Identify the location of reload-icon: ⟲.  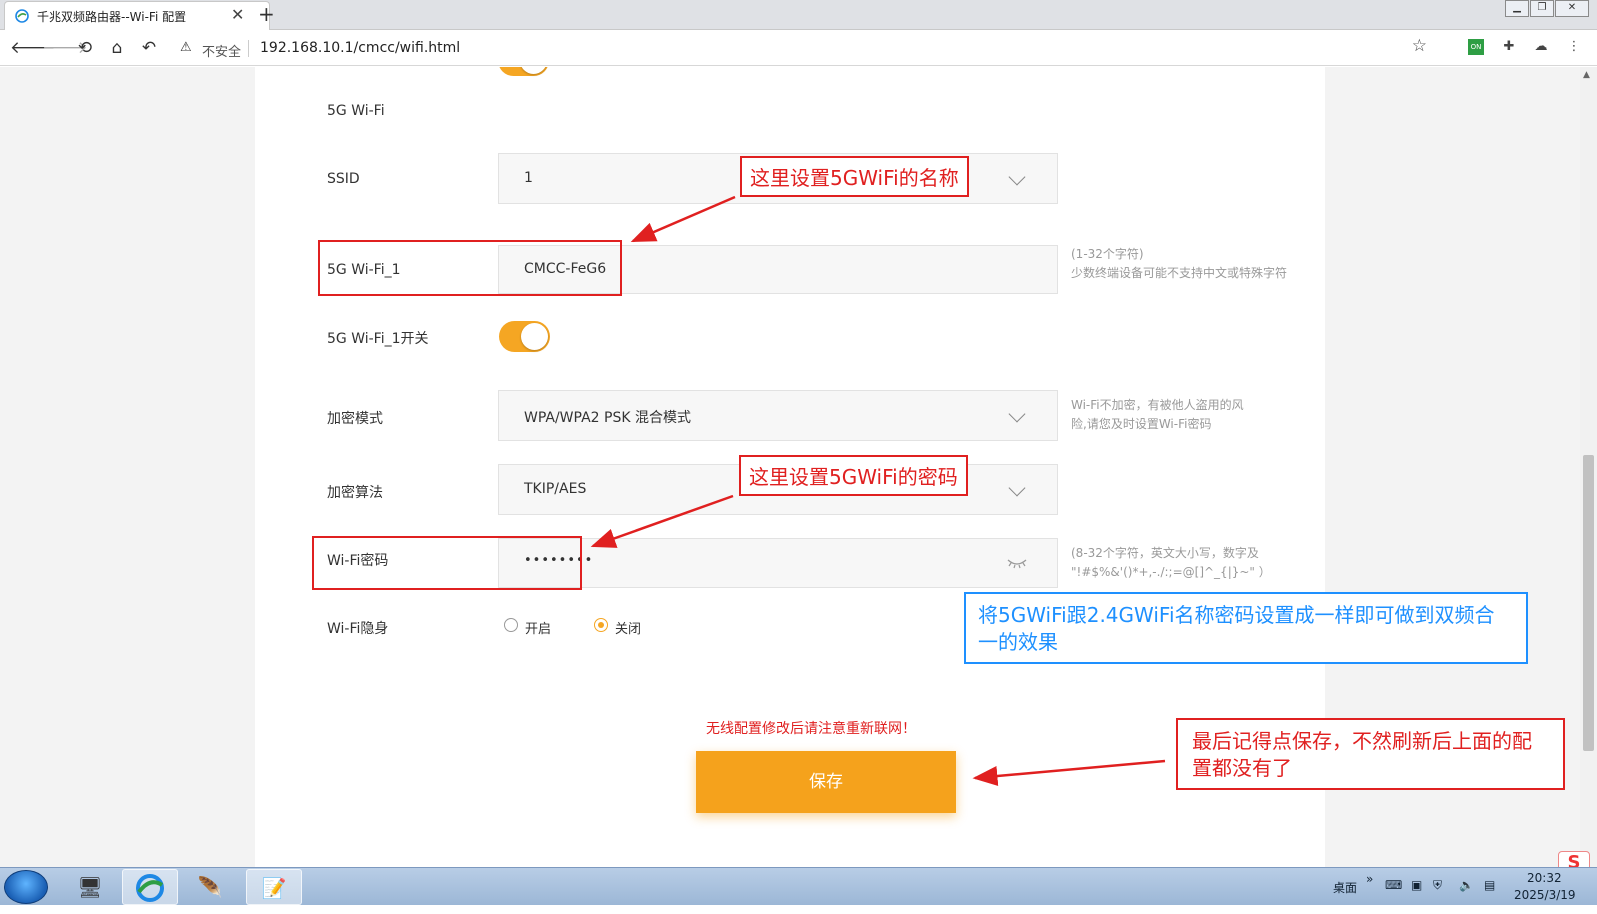
(85, 48).